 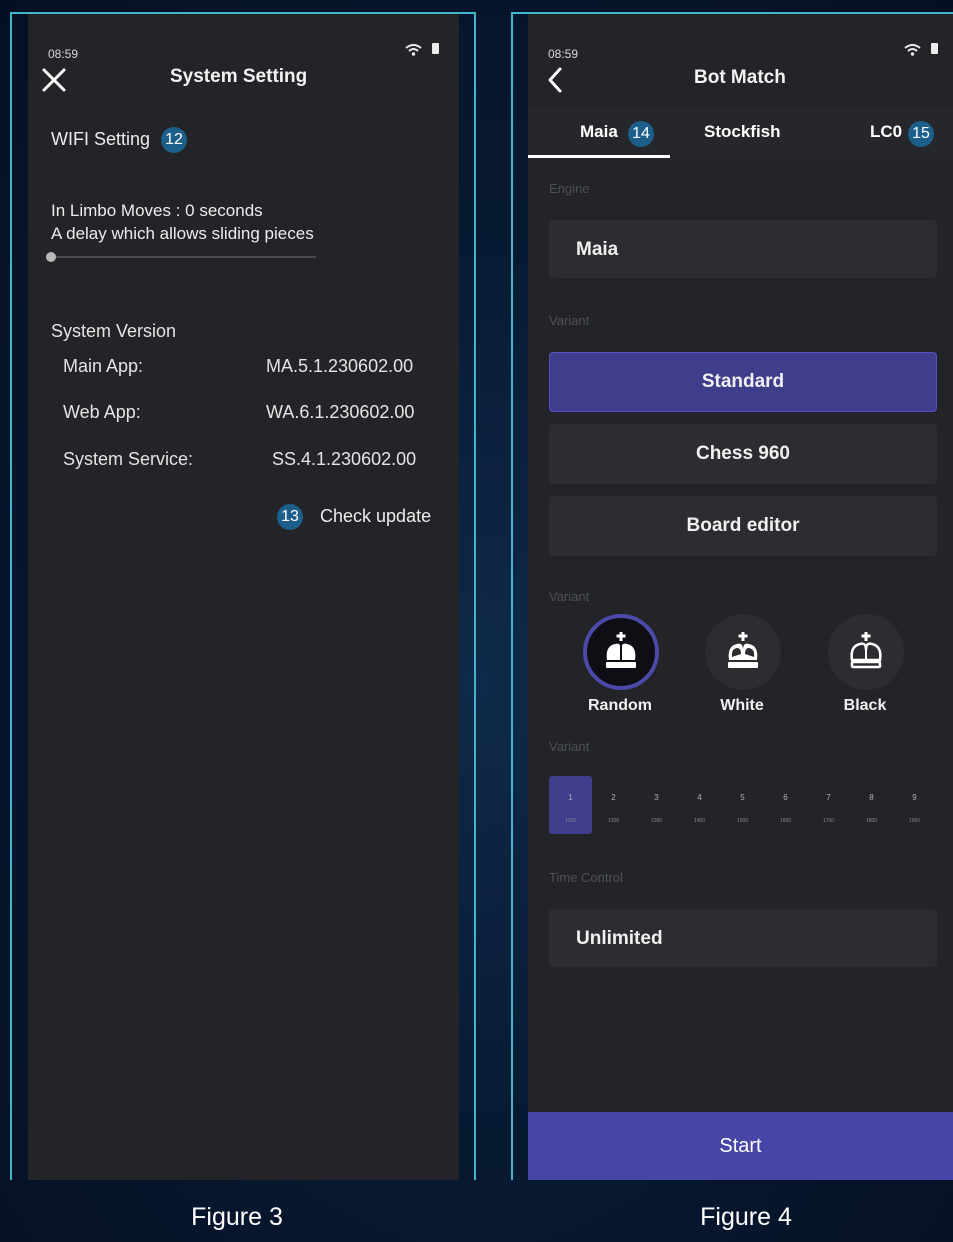 I want to click on start-button: Start, so click(x=740, y=1146).